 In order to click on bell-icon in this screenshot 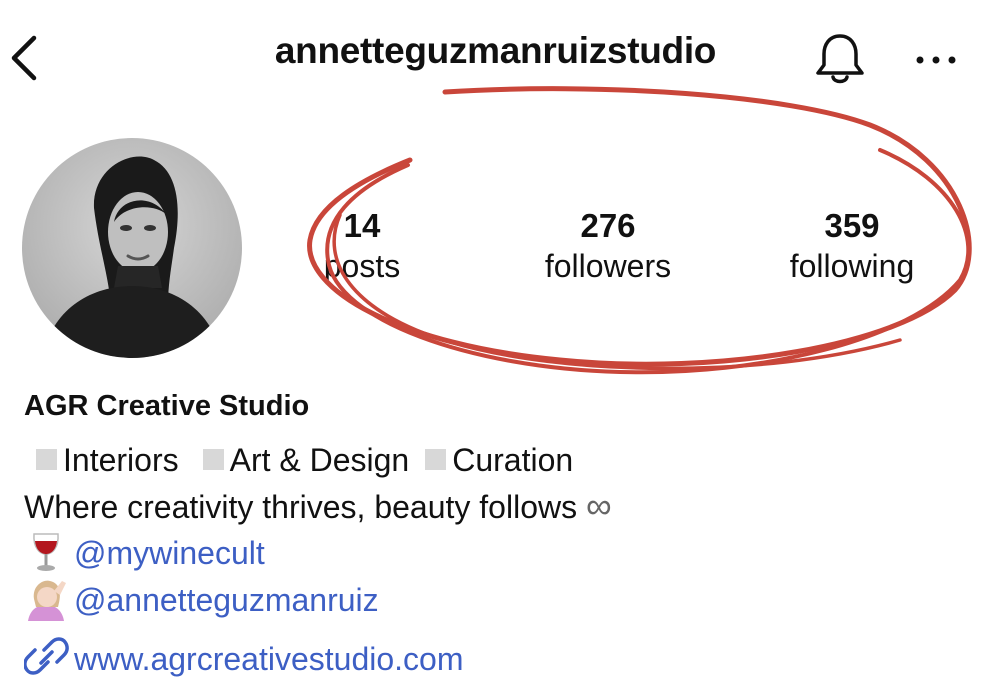, I will do `click(840, 59)`.